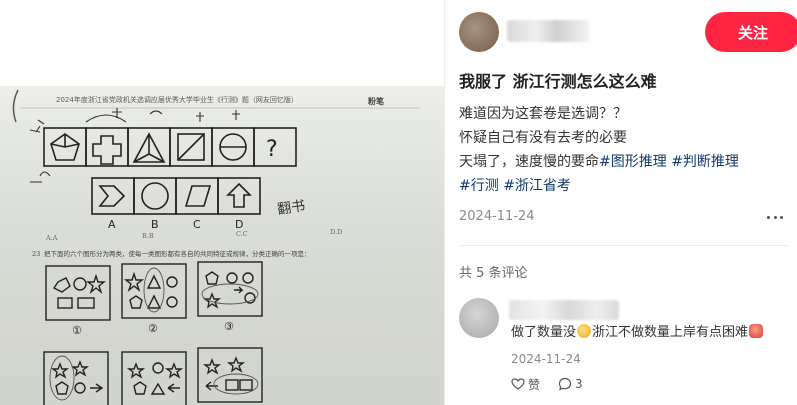 The image size is (797, 405). I want to click on commenter-name-redacted, so click(564, 310).